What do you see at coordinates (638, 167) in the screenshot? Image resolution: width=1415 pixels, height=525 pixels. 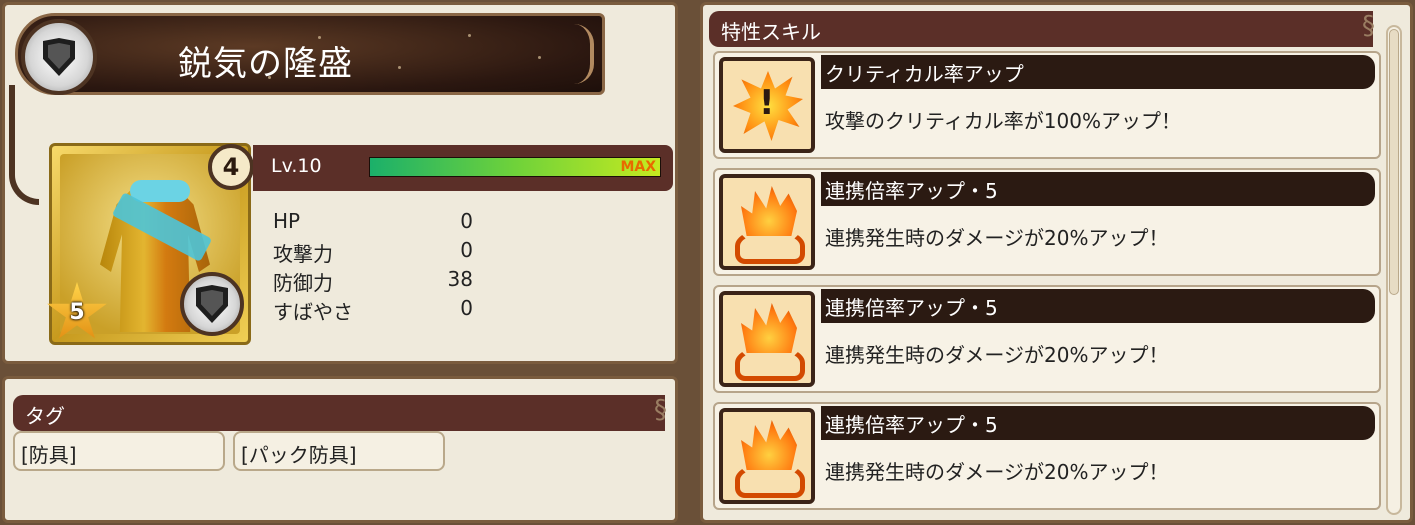 I see `max-label: MAX` at bounding box center [638, 167].